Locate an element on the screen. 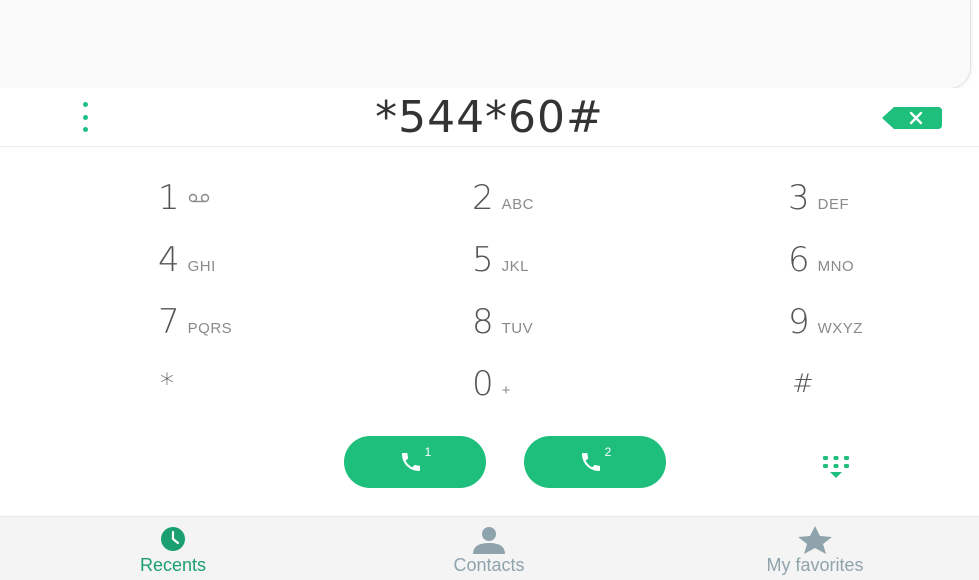 The image size is (979, 580). key-digit: # is located at coordinates (803, 384).